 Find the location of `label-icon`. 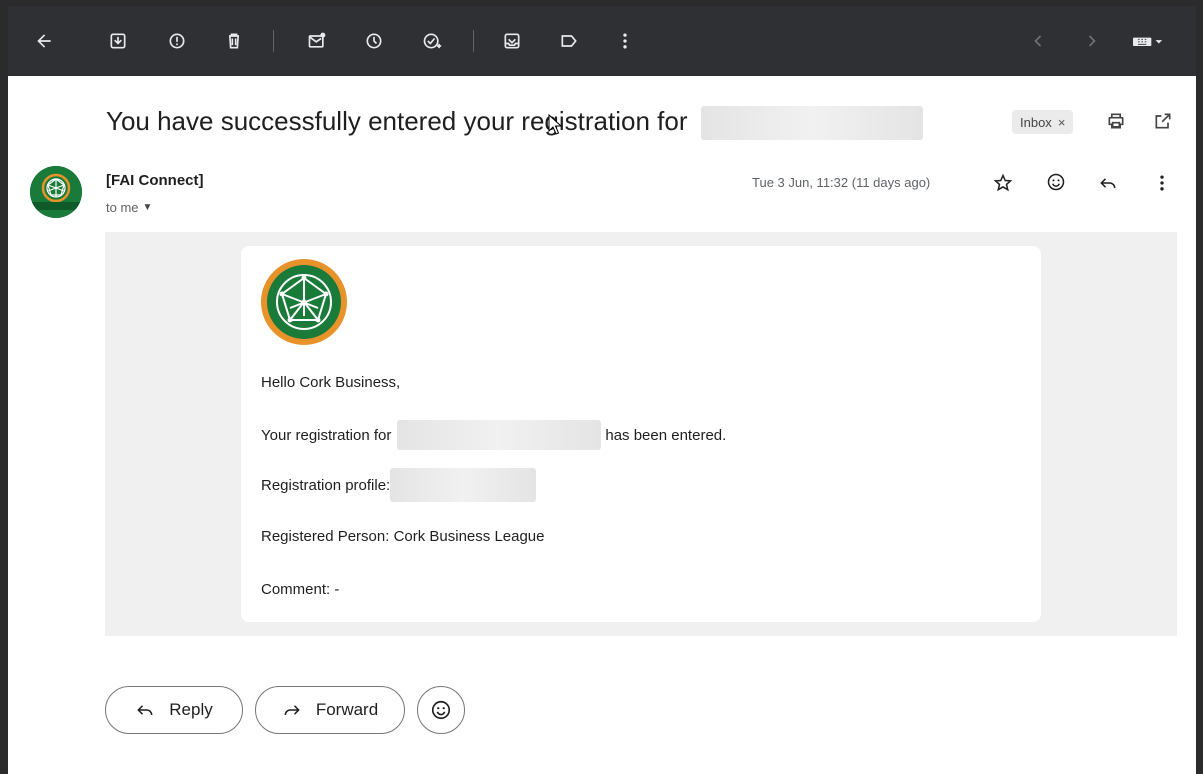

label-icon is located at coordinates (569, 41).